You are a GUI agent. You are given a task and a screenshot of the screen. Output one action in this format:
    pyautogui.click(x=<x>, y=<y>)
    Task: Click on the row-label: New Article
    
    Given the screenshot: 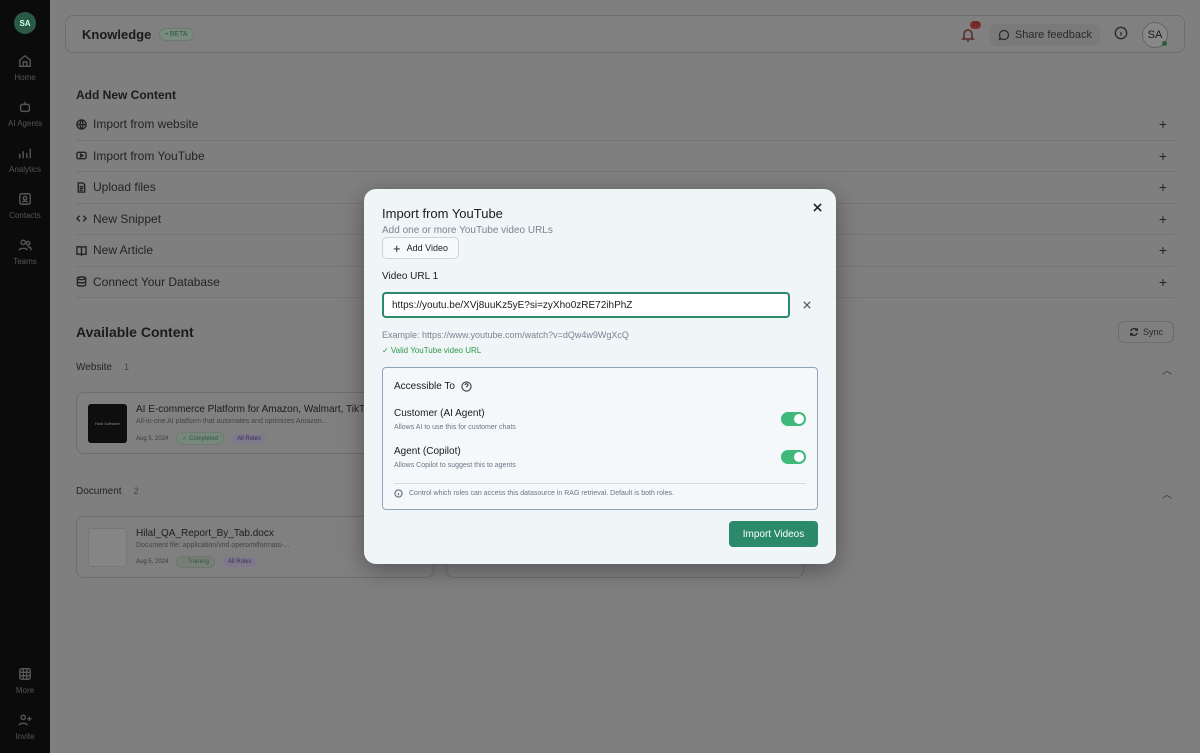 What is the action you would take?
    pyautogui.click(x=123, y=250)
    